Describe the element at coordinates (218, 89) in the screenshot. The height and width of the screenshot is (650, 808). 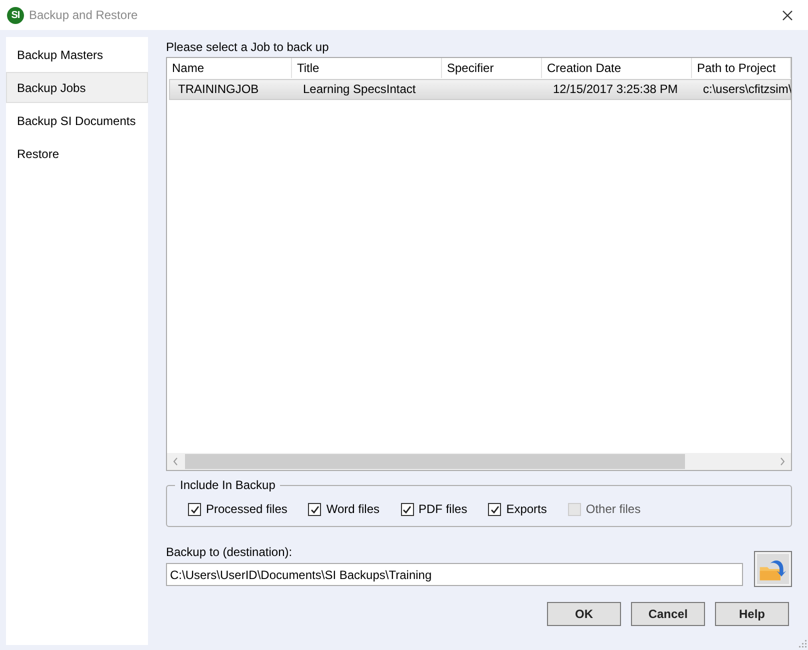
I see `table-cell-text: TRAININGJOB` at that location.